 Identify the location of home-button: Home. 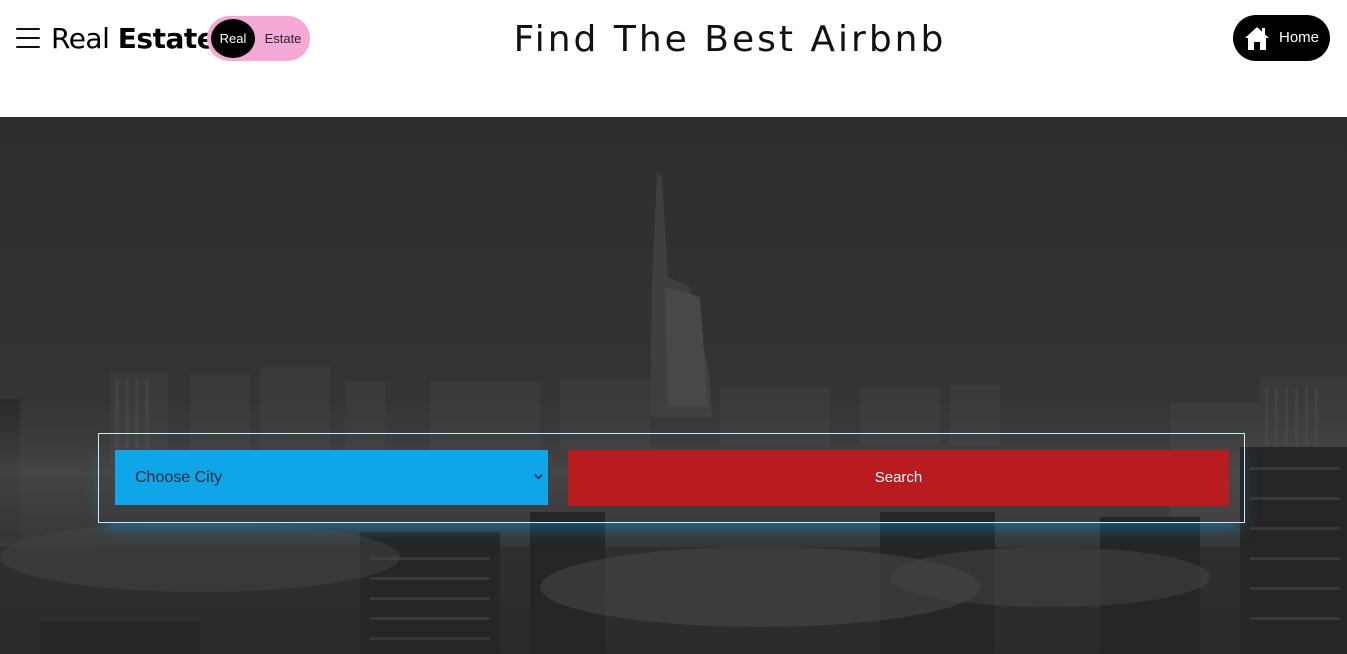
(1281, 38).